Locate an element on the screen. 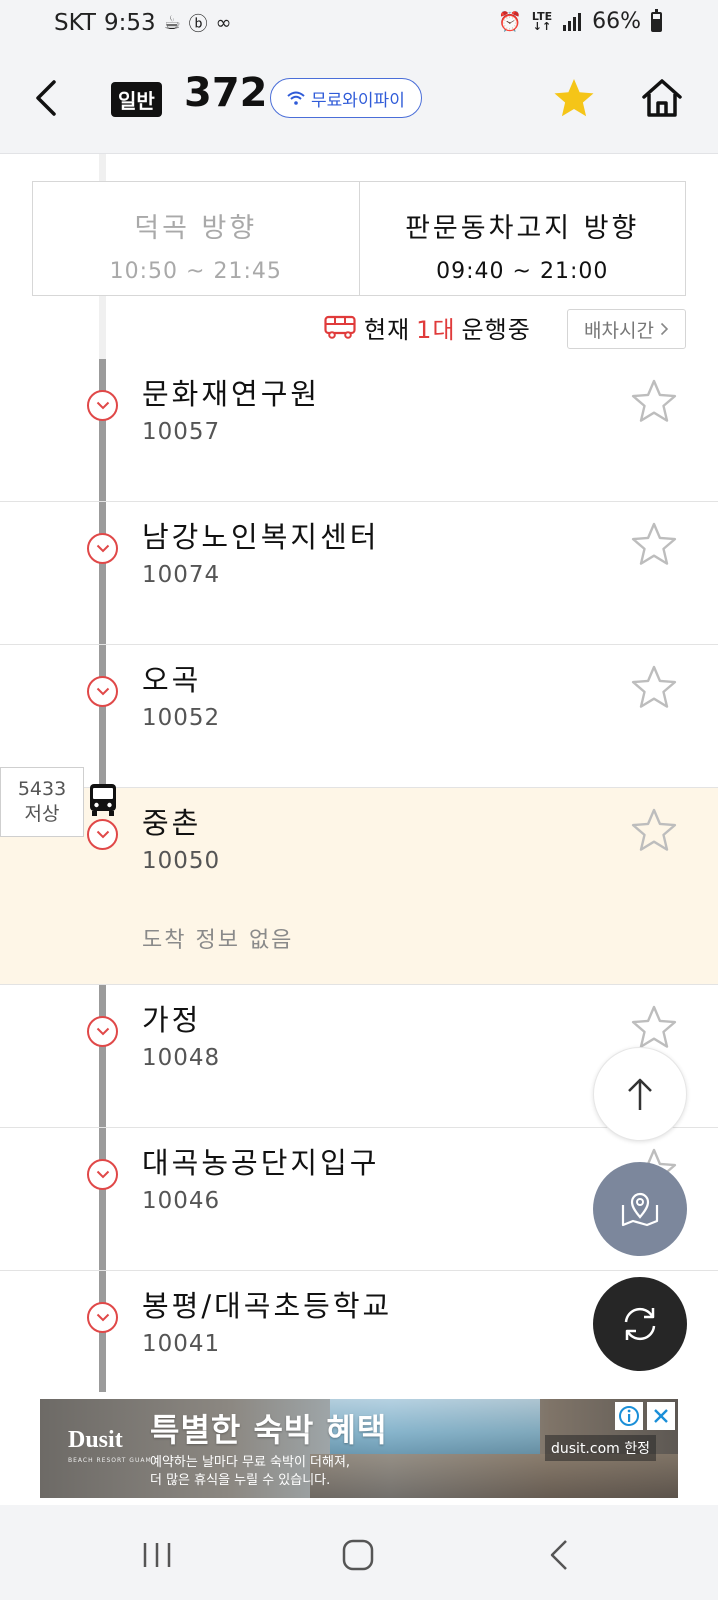 This screenshot has width=718, height=1600. coffee-icon: ☕ is located at coordinates (172, 22).